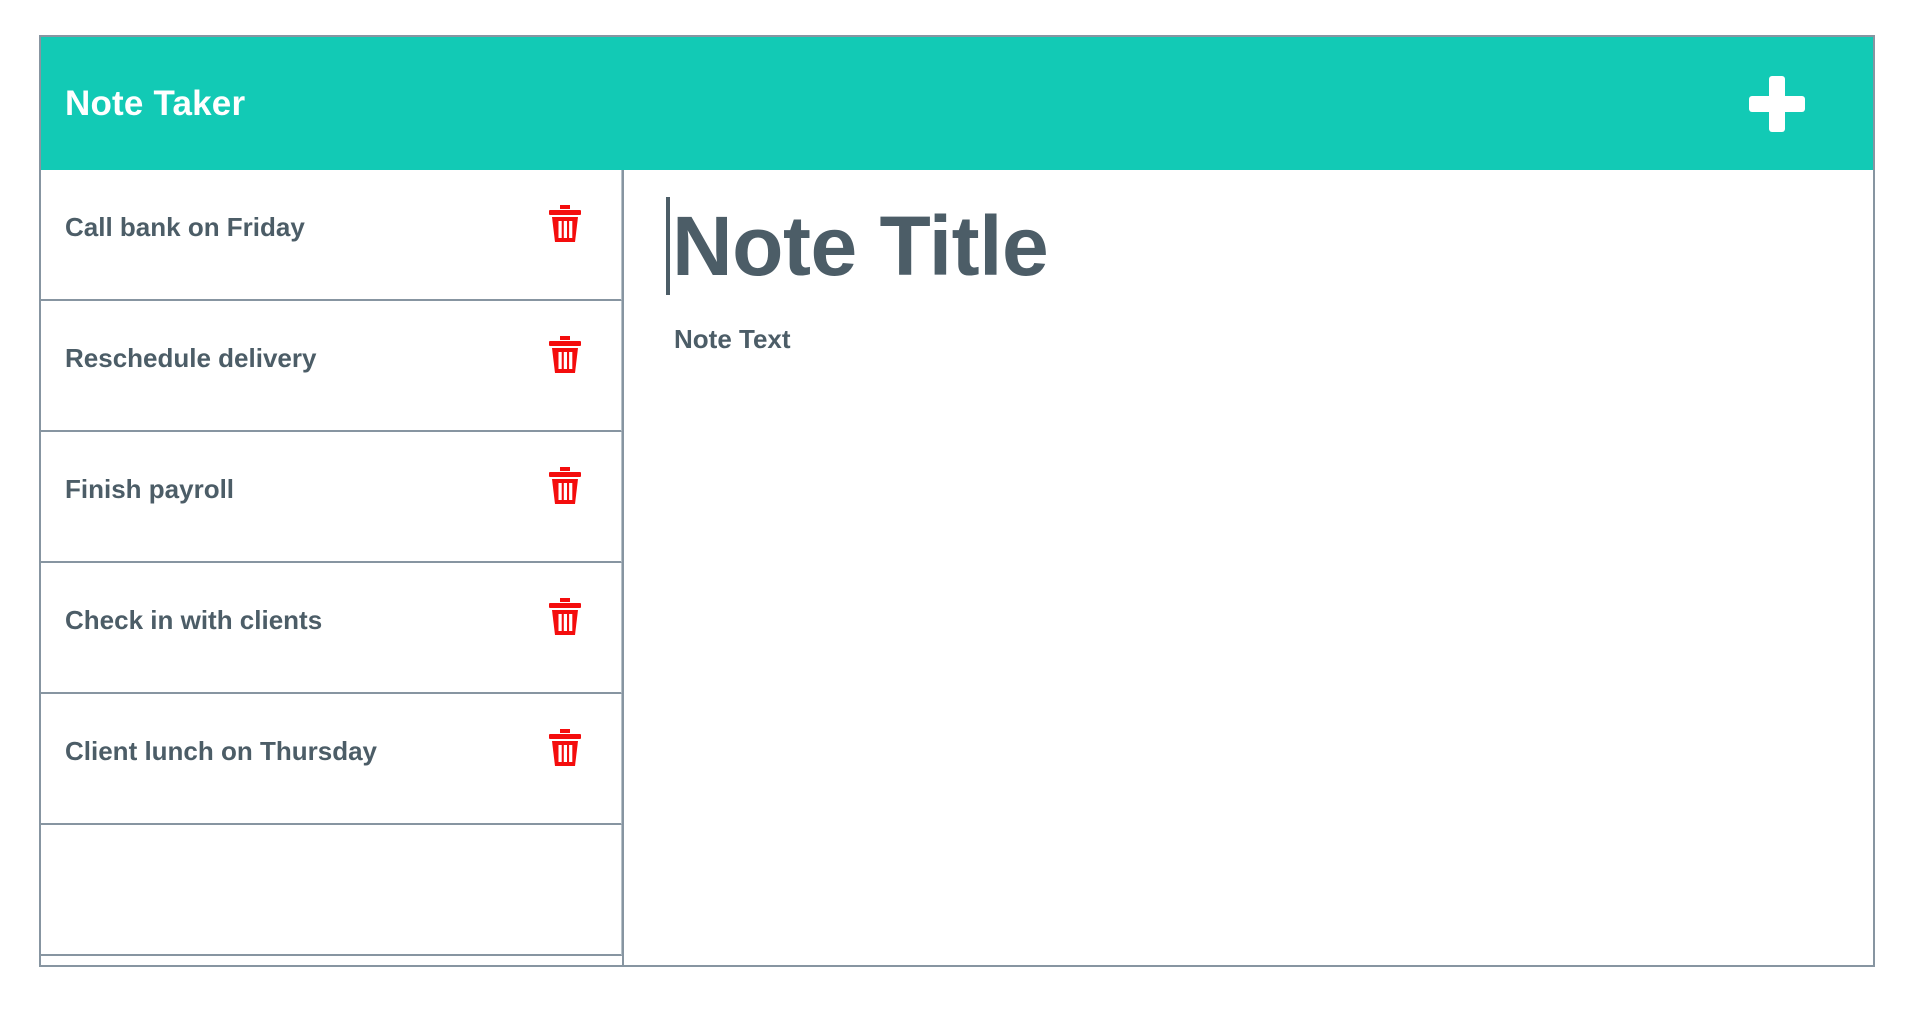  What do you see at coordinates (185, 227) in the screenshot?
I see `note-item-label: Call bank on Friday` at bounding box center [185, 227].